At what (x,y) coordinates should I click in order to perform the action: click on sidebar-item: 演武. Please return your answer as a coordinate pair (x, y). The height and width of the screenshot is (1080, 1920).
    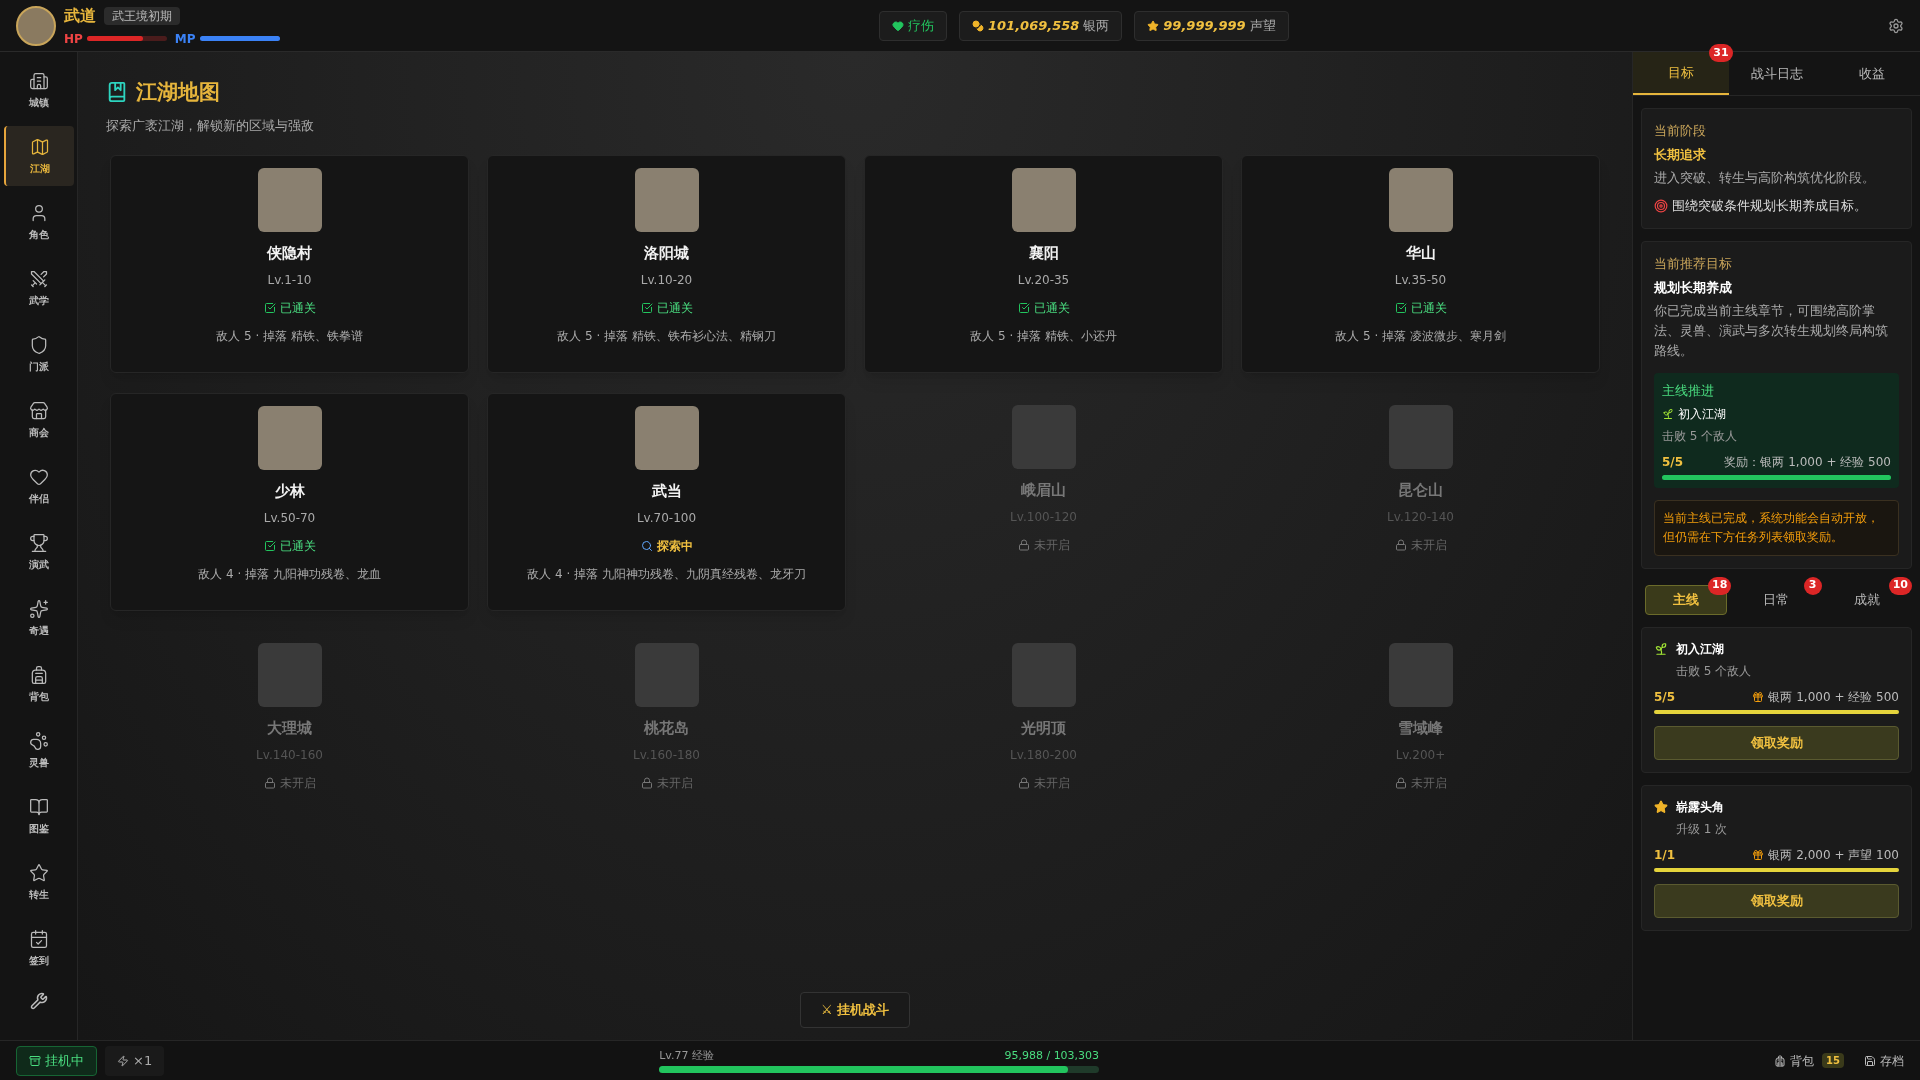
    Looking at the image, I should click on (38, 552).